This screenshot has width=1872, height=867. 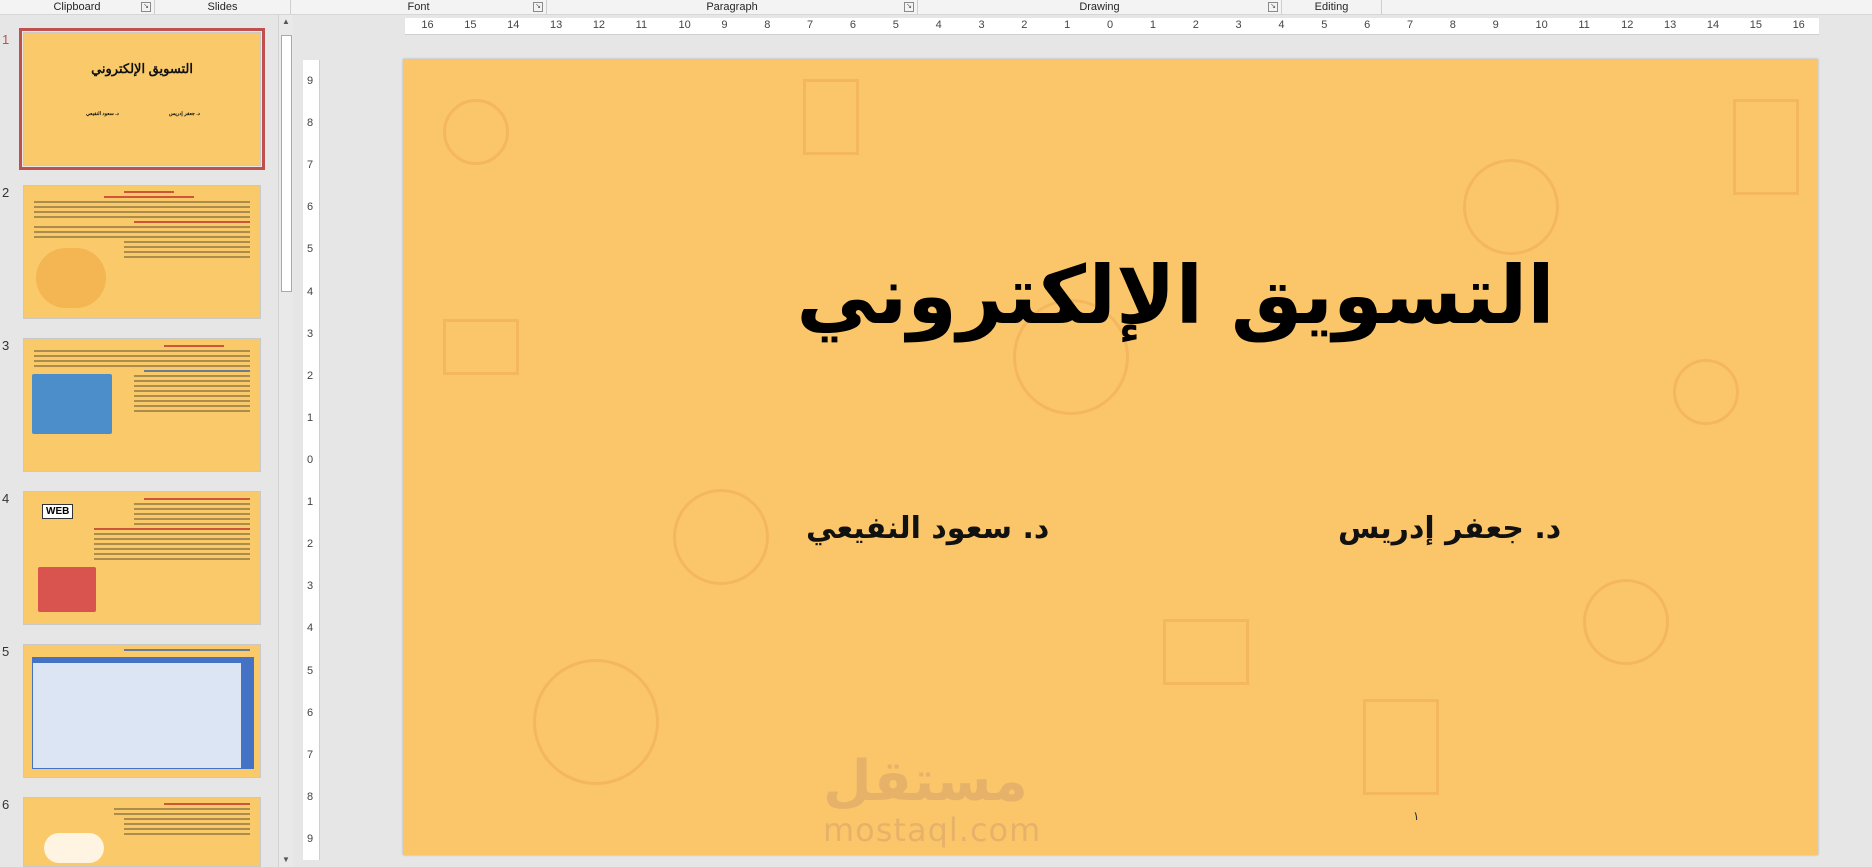 What do you see at coordinates (286, 163) in the screenshot?
I see `scrollbar-thumb` at bounding box center [286, 163].